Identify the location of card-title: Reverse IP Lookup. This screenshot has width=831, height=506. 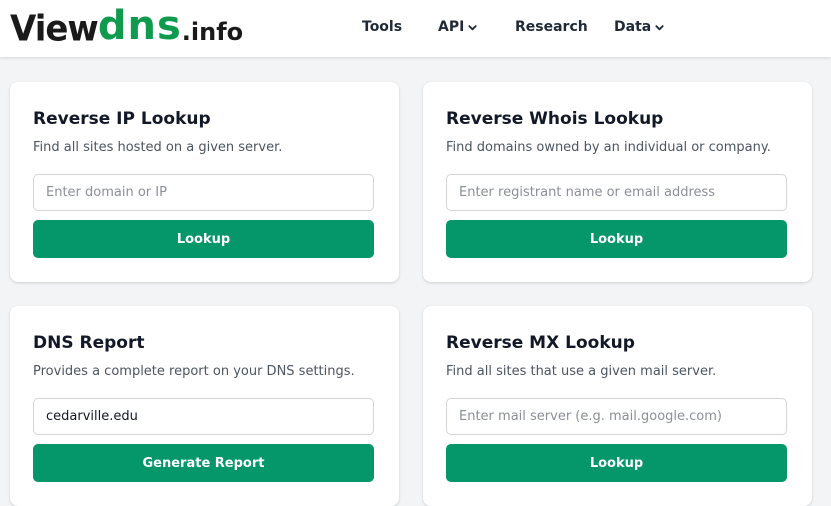
(122, 119).